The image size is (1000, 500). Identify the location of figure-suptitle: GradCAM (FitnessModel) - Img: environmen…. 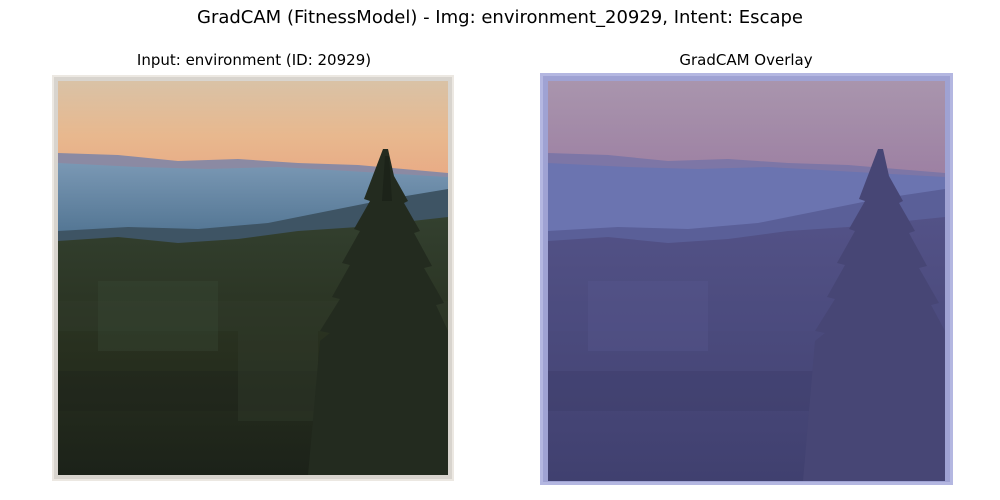
(500, 17).